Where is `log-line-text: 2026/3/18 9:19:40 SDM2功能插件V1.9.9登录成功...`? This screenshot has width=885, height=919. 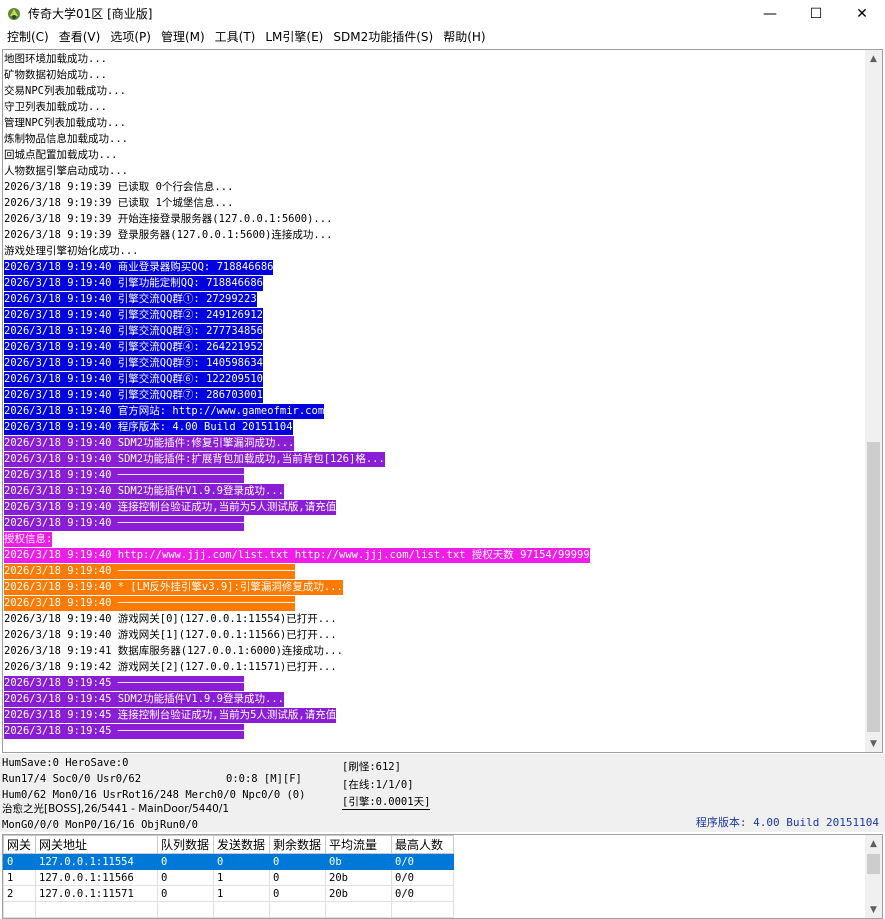
log-line-text: 2026/3/18 9:19:40 SDM2功能插件V1.9.9登录成功... is located at coordinates (144, 491).